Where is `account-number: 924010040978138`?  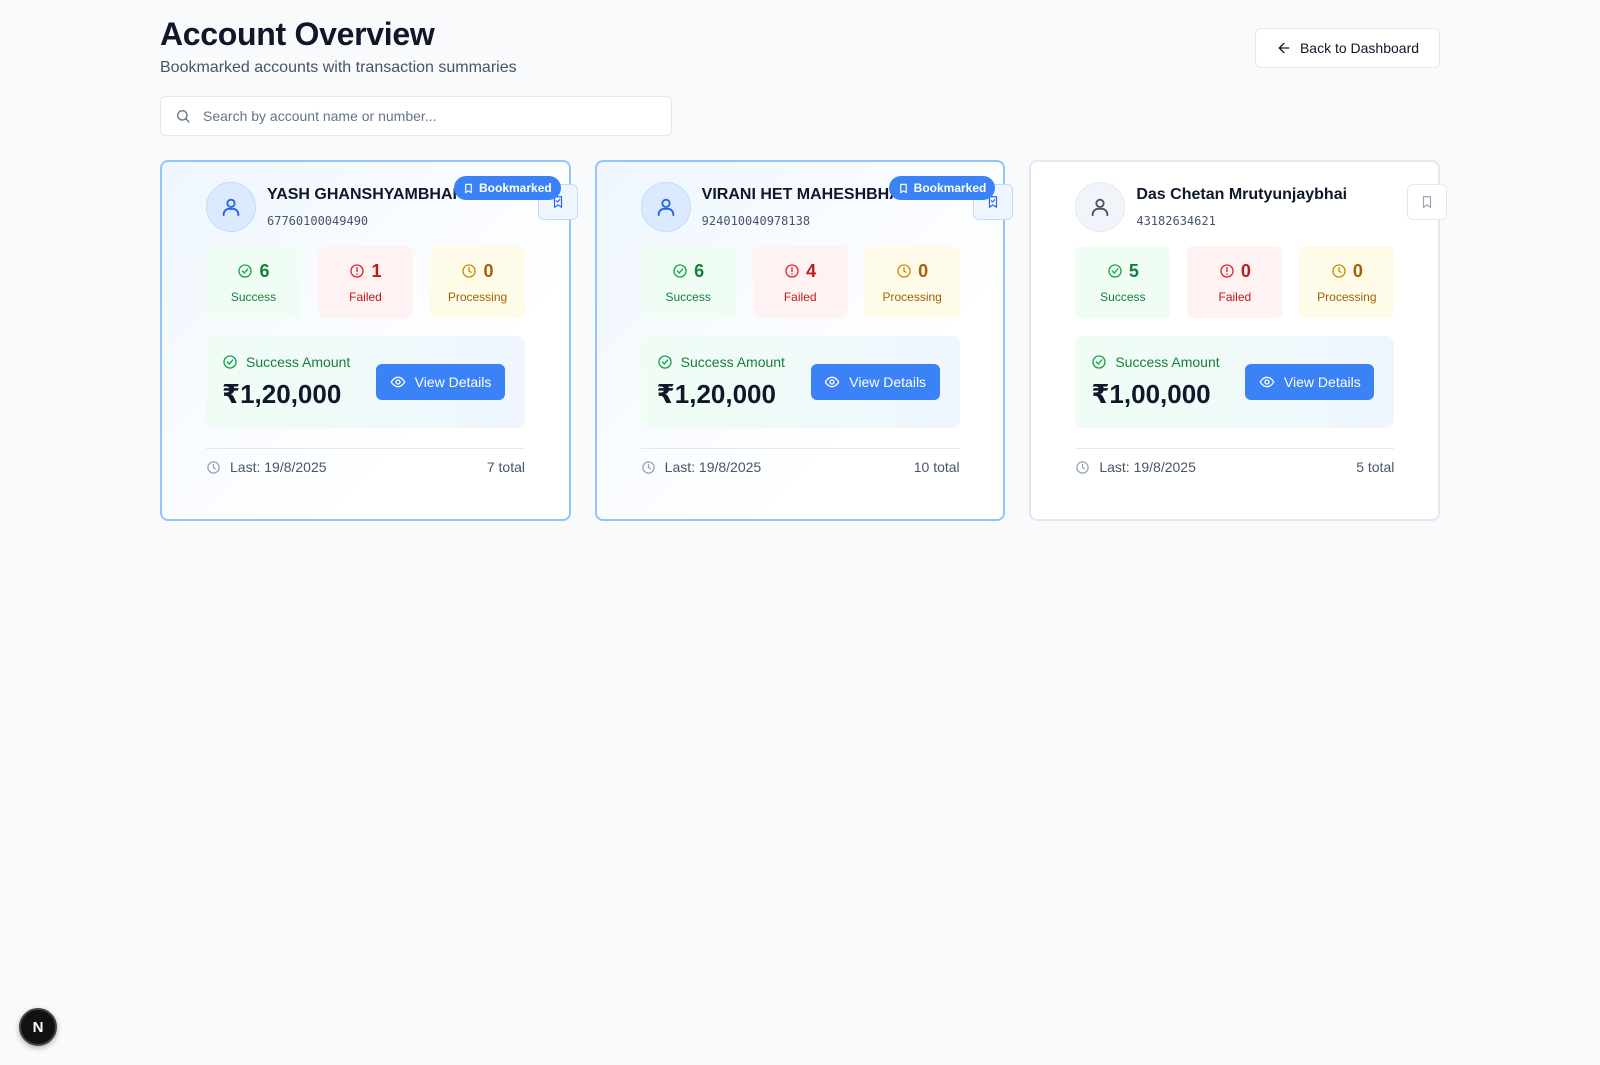
account-number: 924010040978138 is located at coordinates (756, 221).